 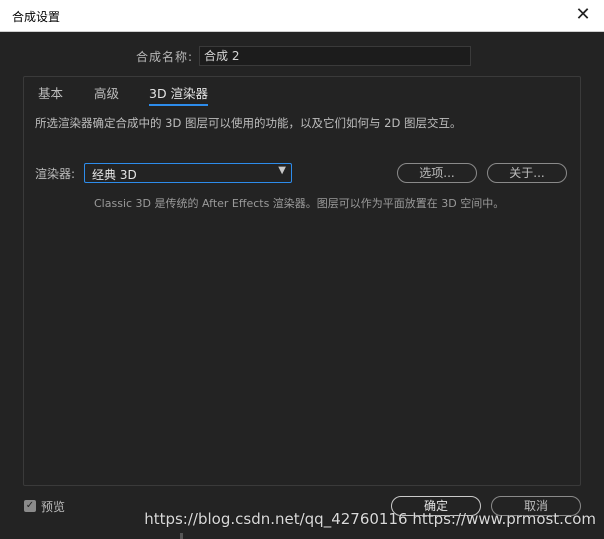 What do you see at coordinates (114, 175) in the screenshot?
I see `renderer-select-value: 经典 3D` at bounding box center [114, 175].